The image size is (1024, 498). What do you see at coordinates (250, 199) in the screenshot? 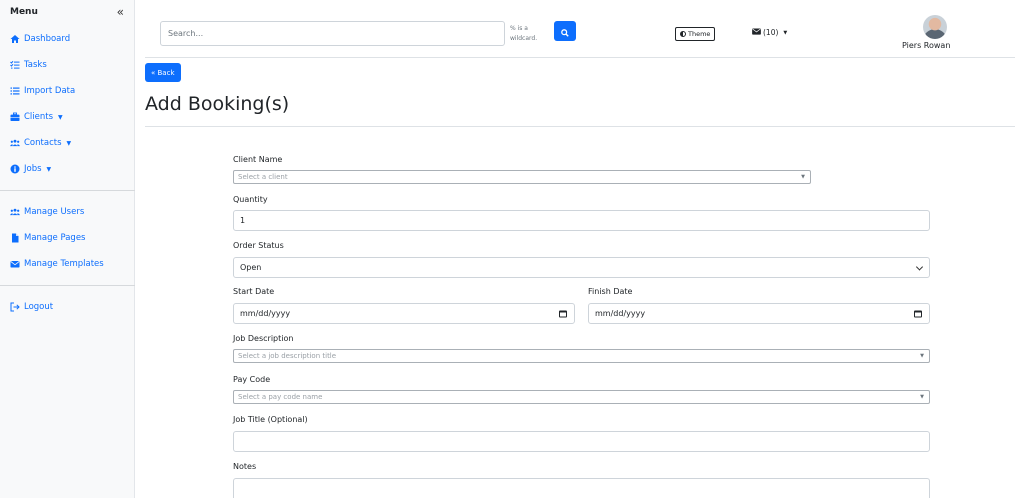
I see `quantity-label: Quantity` at bounding box center [250, 199].